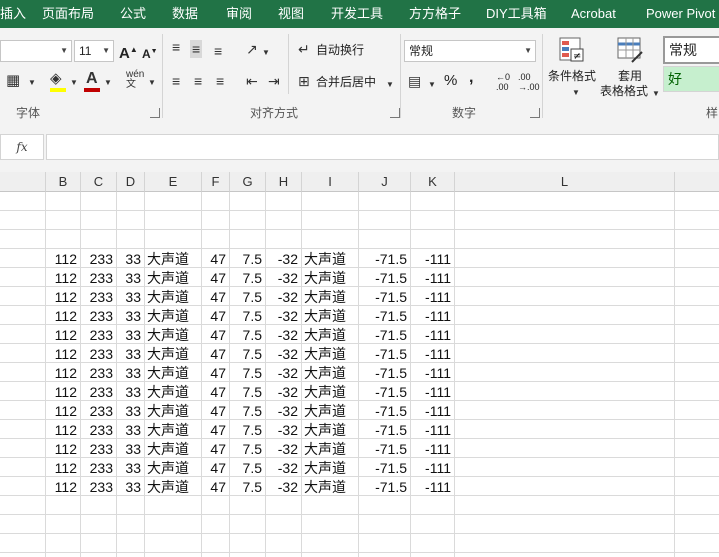 The height and width of the screenshot is (557, 719). I want to click on style-normal: 常规, so click(691, 50).